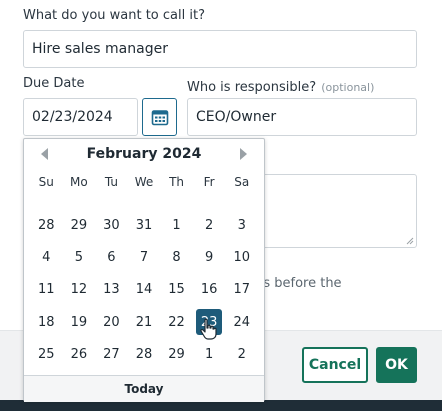 This screenshot has height=411, width=442. I want to click on day-cell: 31, so click(144, 225).